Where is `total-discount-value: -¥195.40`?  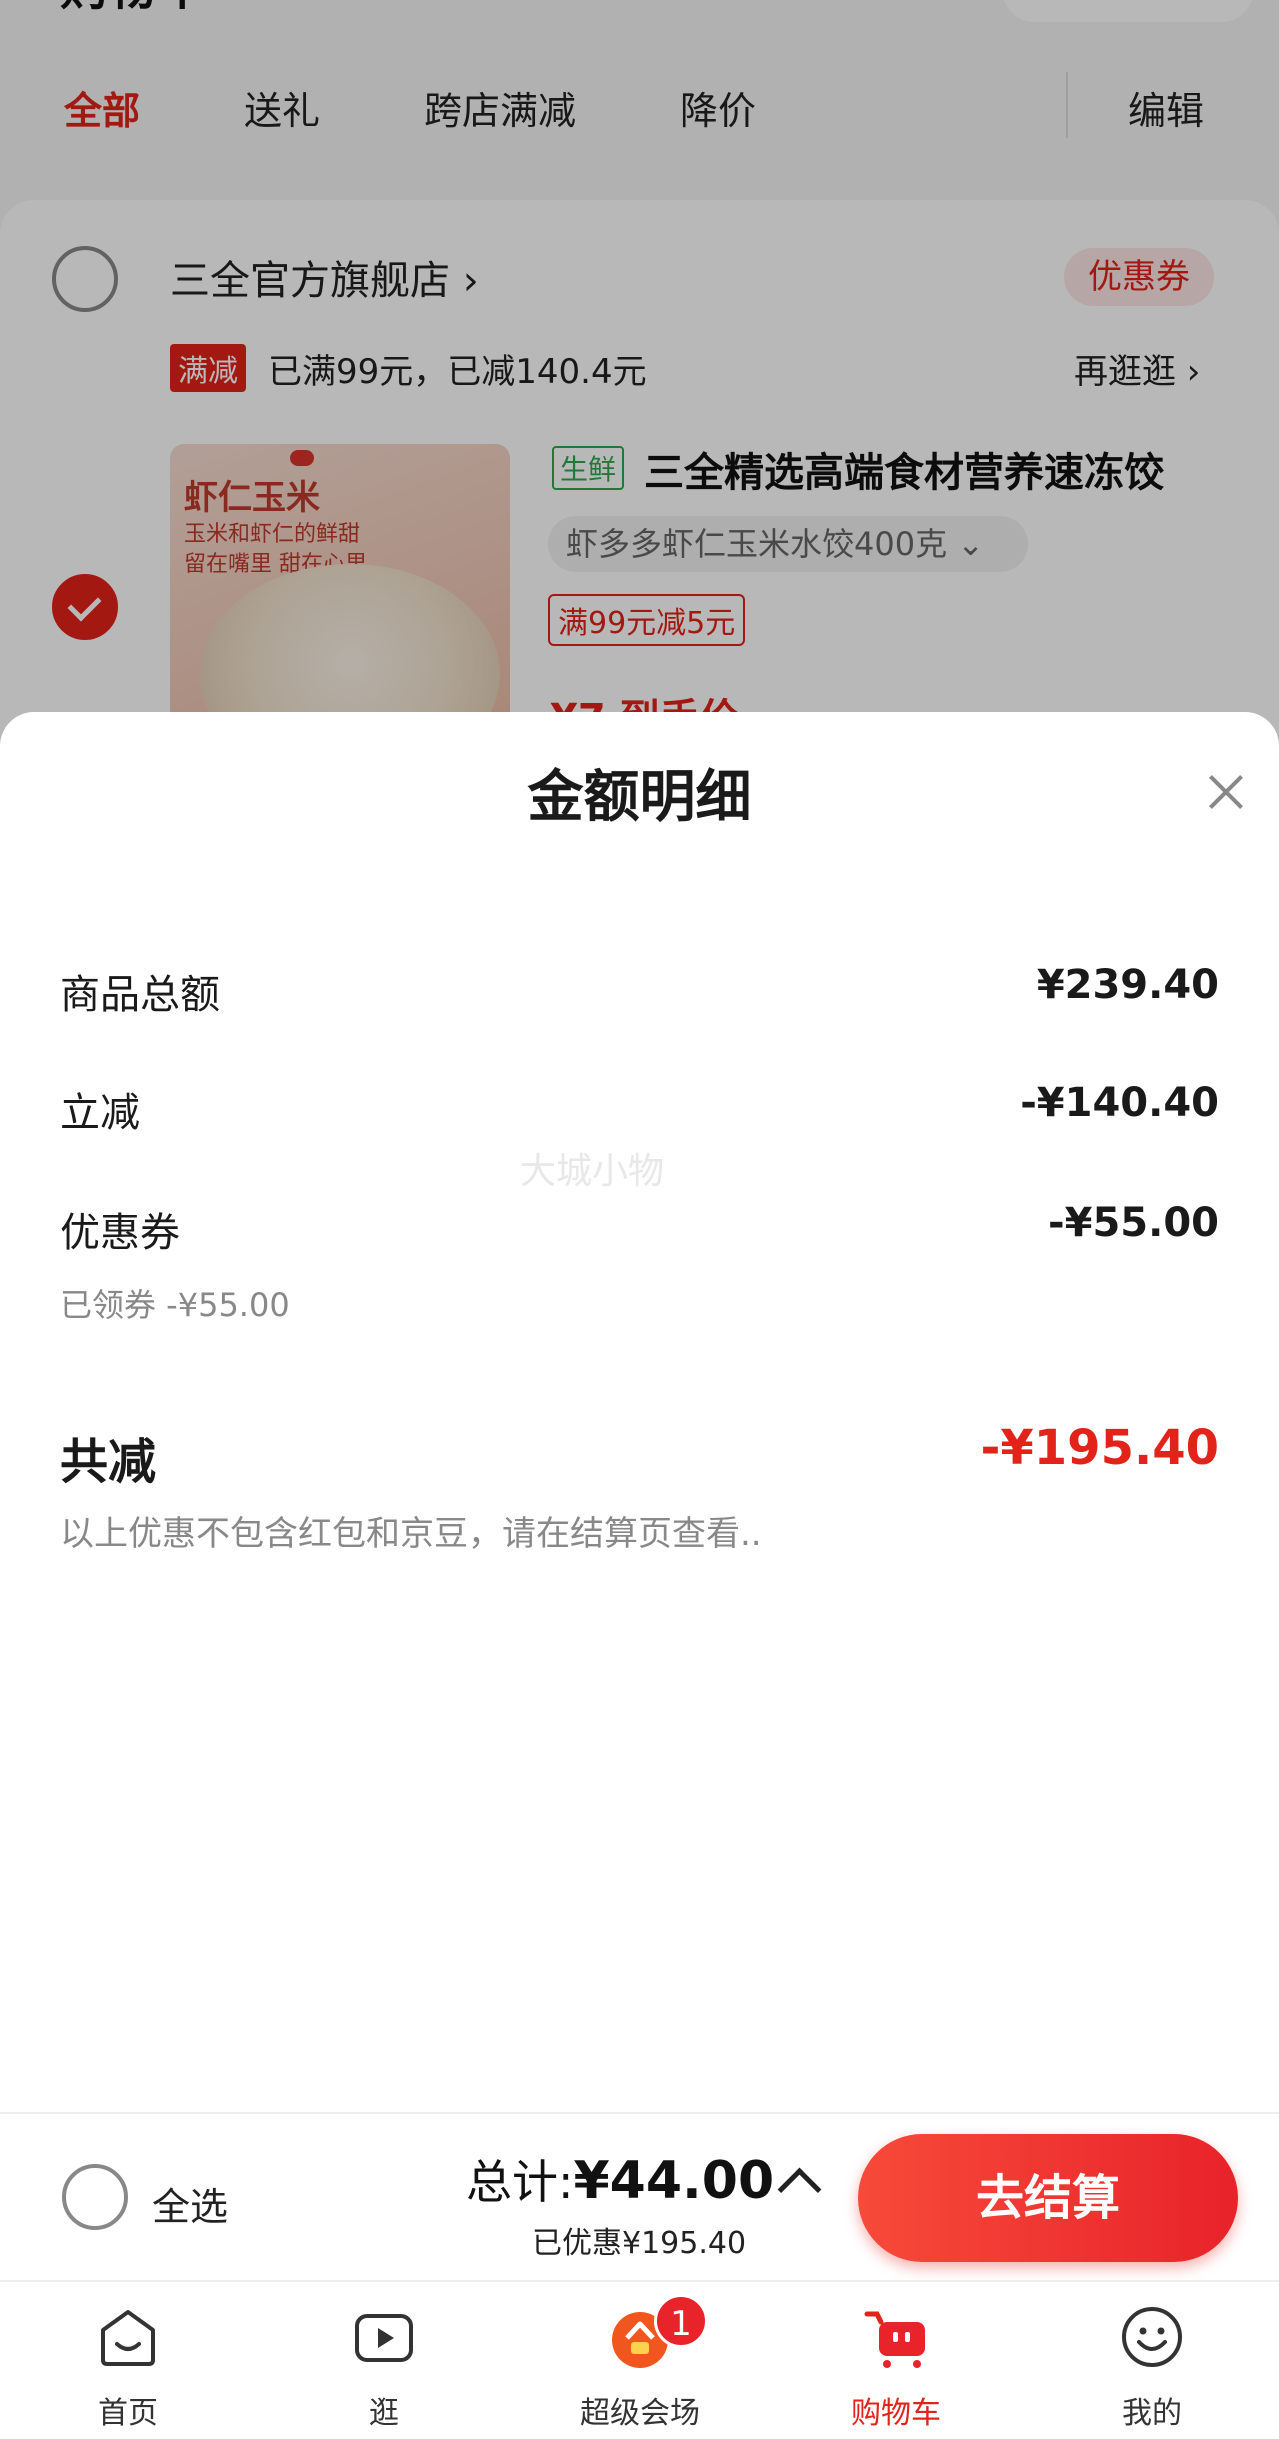
total-discount-value: -¥195.40 is located at coordinates (1099, 1448).